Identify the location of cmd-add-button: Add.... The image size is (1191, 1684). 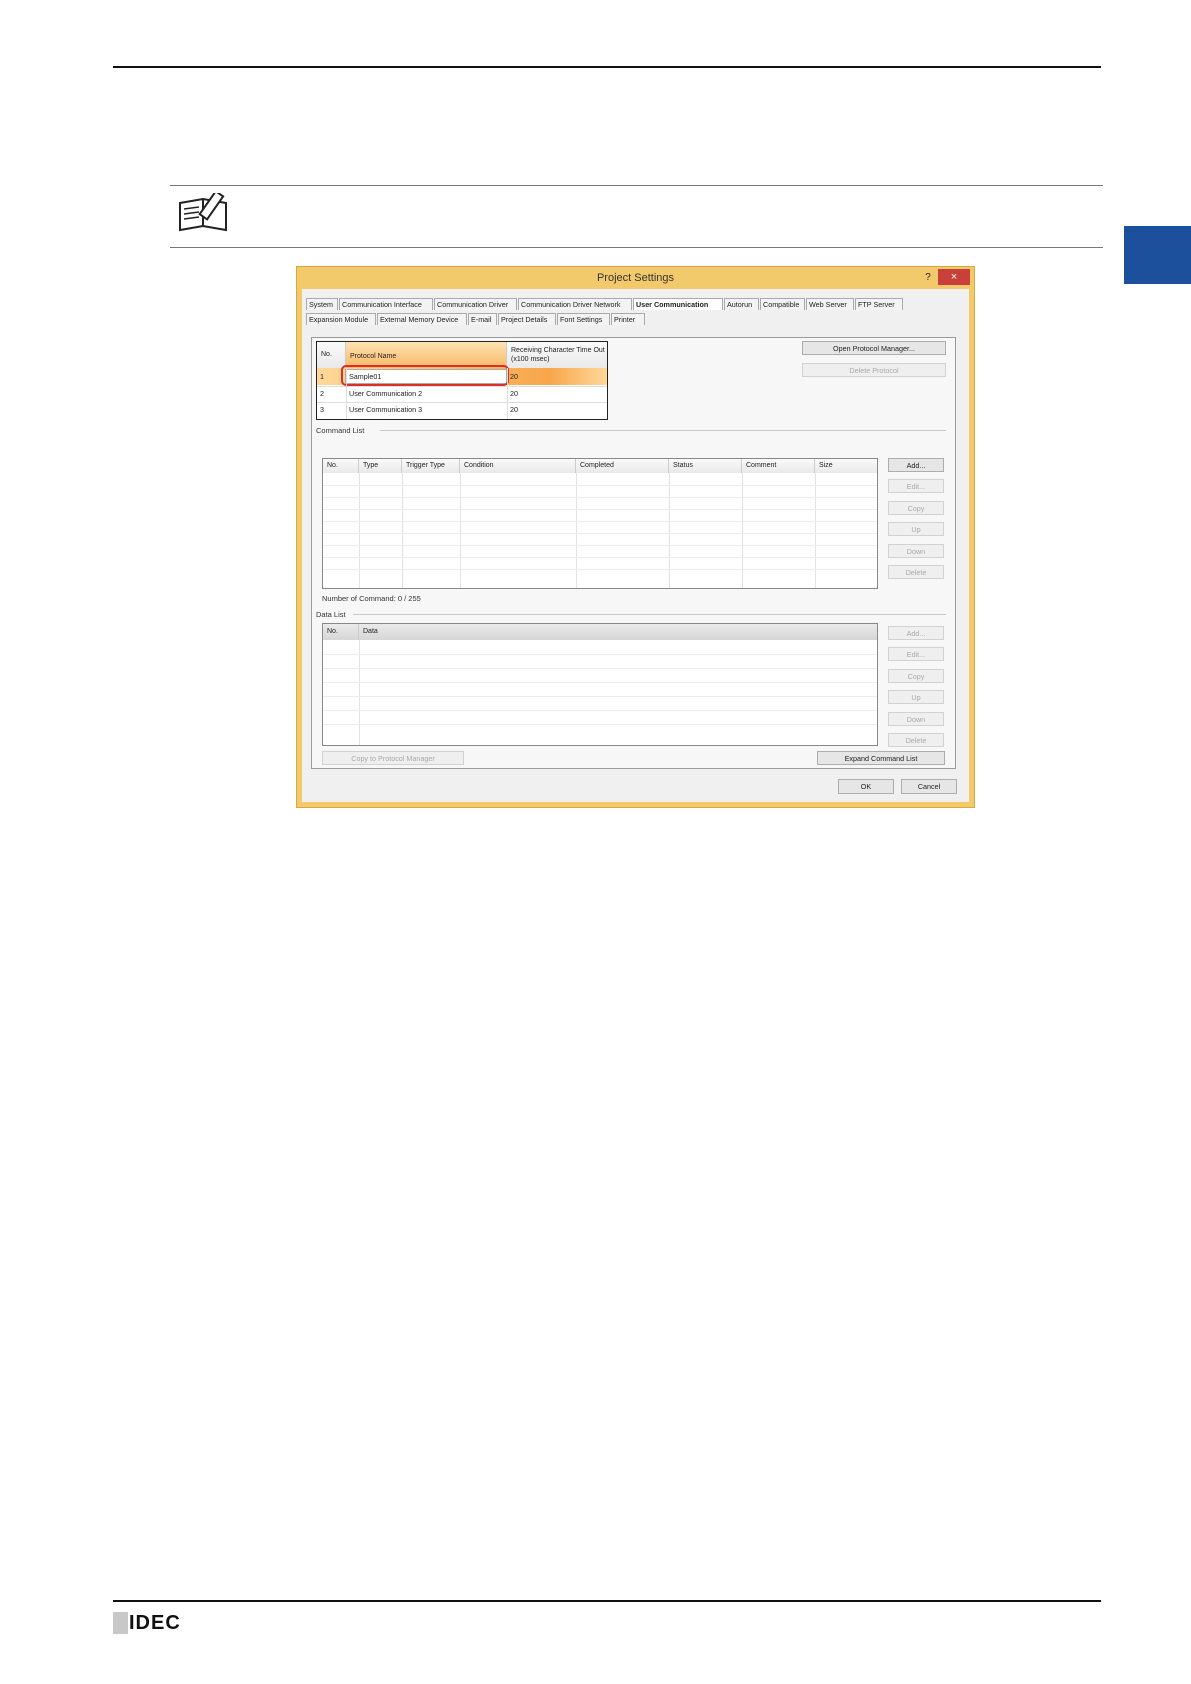
(916, 465).